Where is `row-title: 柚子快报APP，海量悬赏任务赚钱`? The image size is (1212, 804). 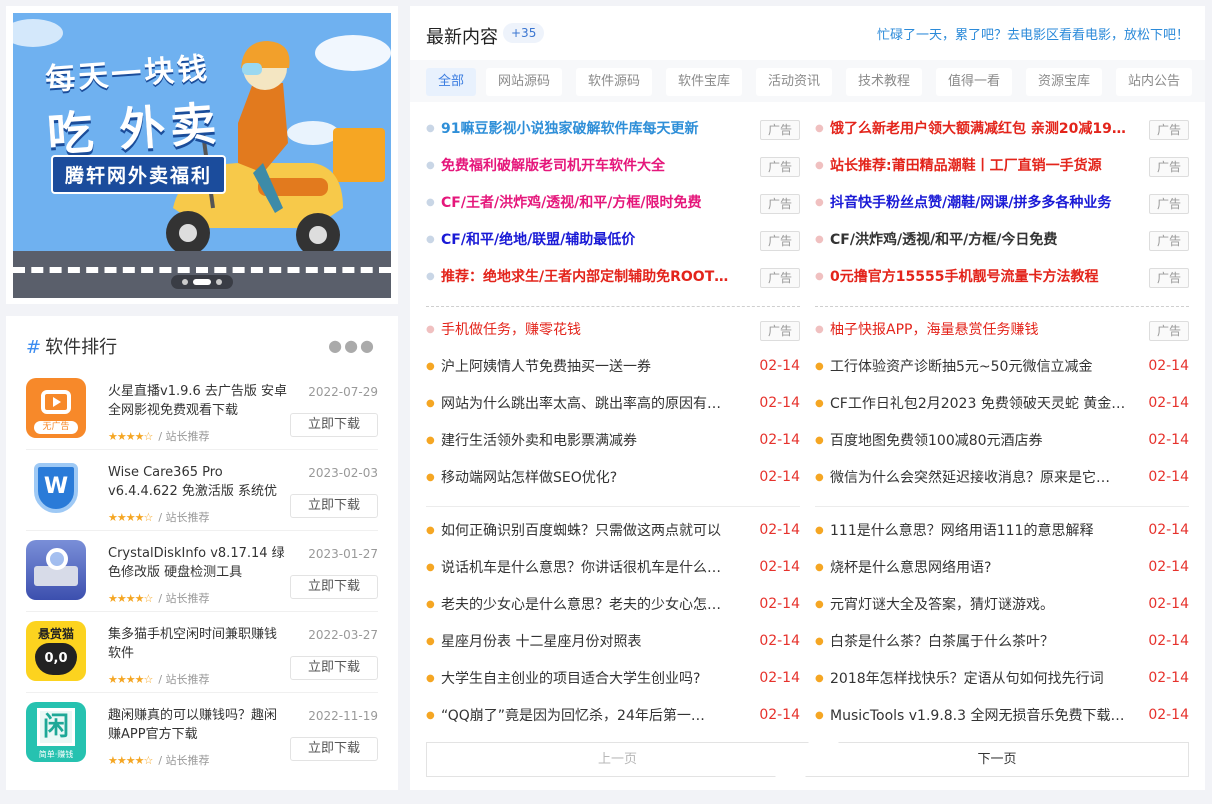 row-title: 柚子快报APP，海量悬赏任务赚钱 is located at coordinates (983, 330).